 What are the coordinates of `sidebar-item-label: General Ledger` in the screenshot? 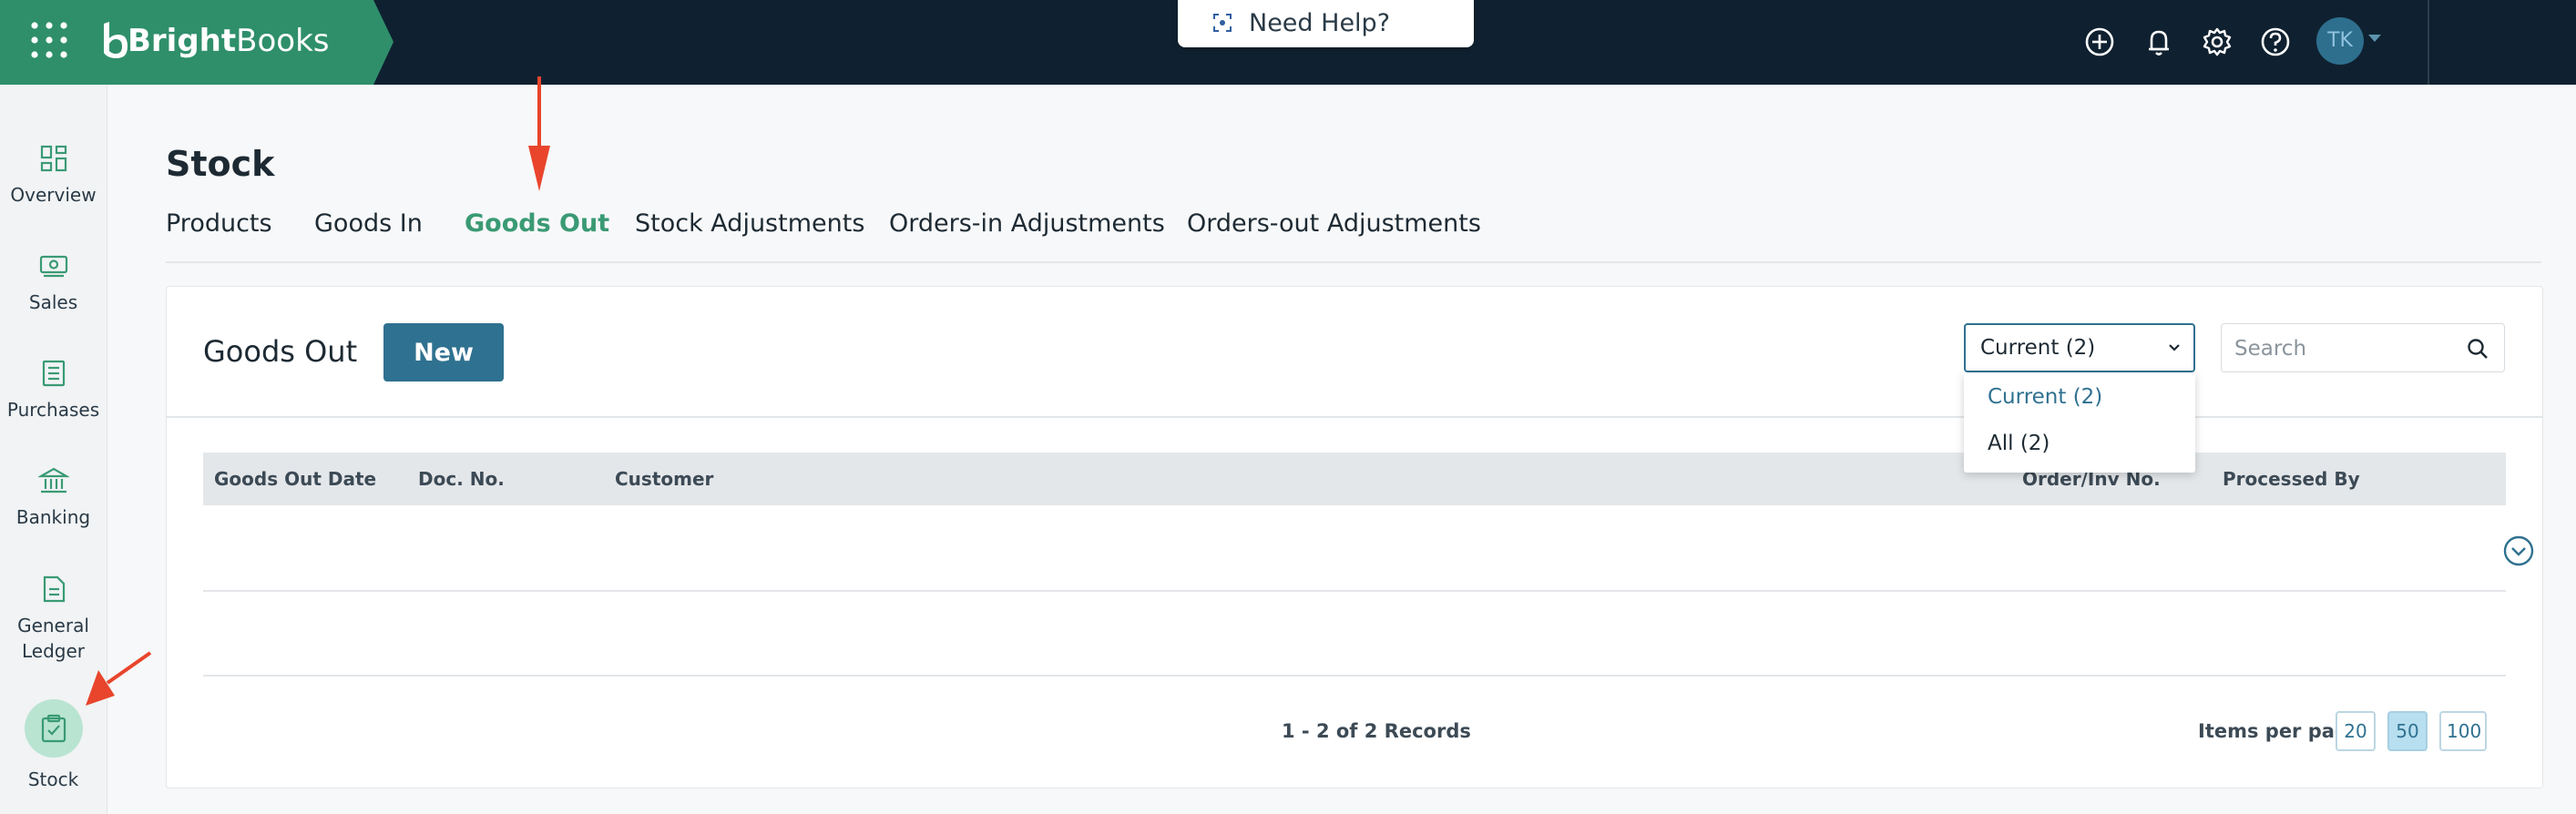 It's located at (53, 638).